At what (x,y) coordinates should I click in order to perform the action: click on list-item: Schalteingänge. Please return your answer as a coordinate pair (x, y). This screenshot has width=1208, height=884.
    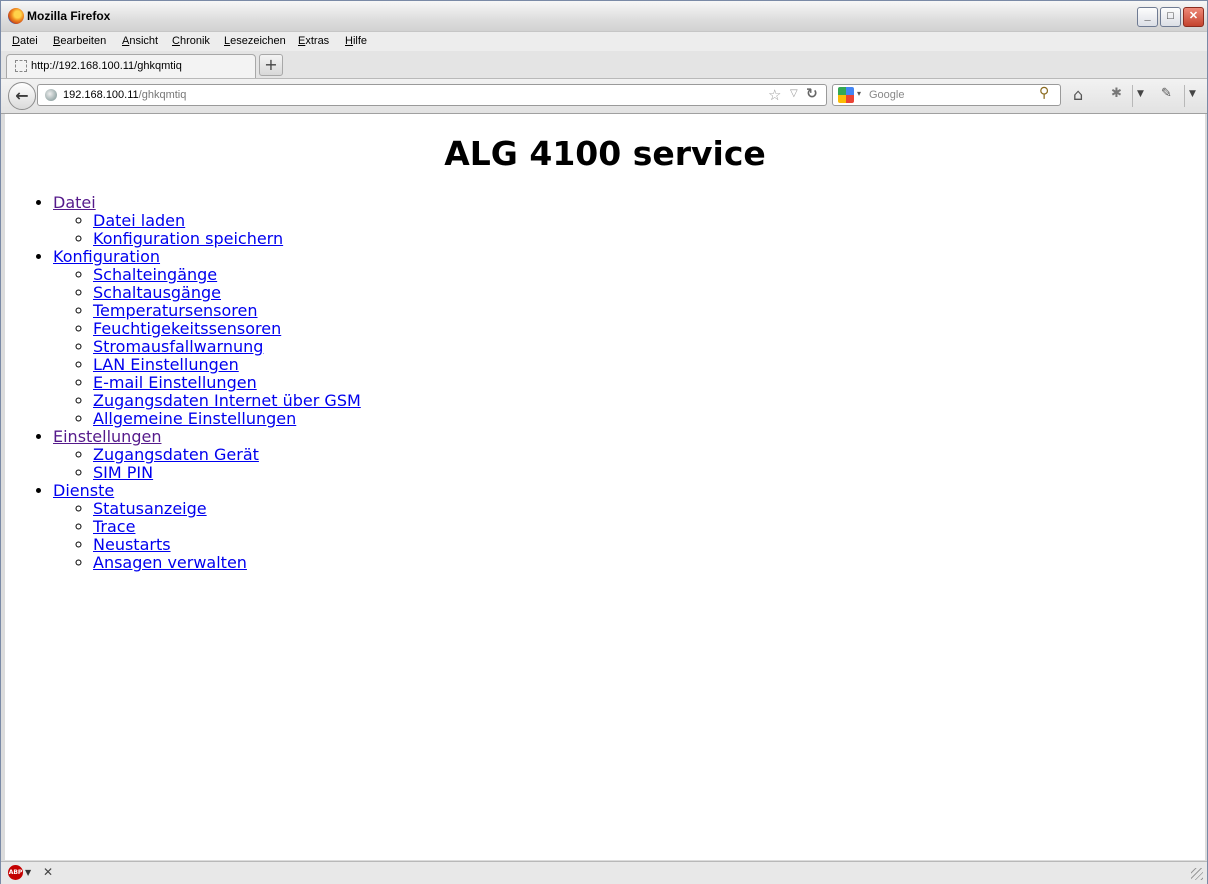
    Looking at the image, I should click on (227, 275).